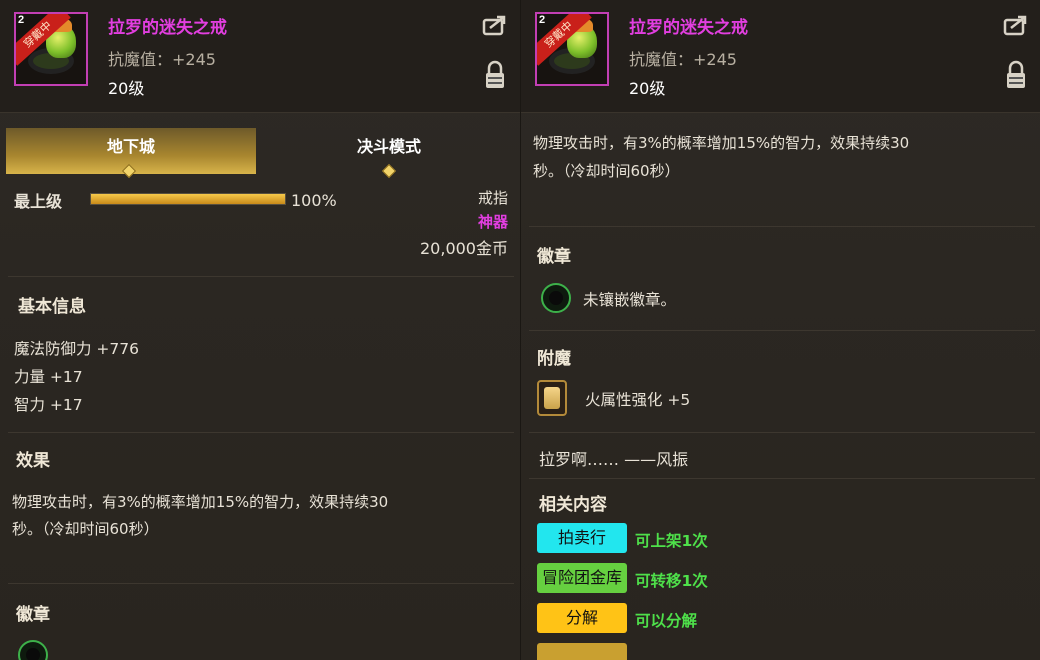 This screenshot has width=1040, height=660. What do you see at coordinates (492, 198) in the screenshot?
I see `item-slot: 戒指` at bounding box center [492, 198].